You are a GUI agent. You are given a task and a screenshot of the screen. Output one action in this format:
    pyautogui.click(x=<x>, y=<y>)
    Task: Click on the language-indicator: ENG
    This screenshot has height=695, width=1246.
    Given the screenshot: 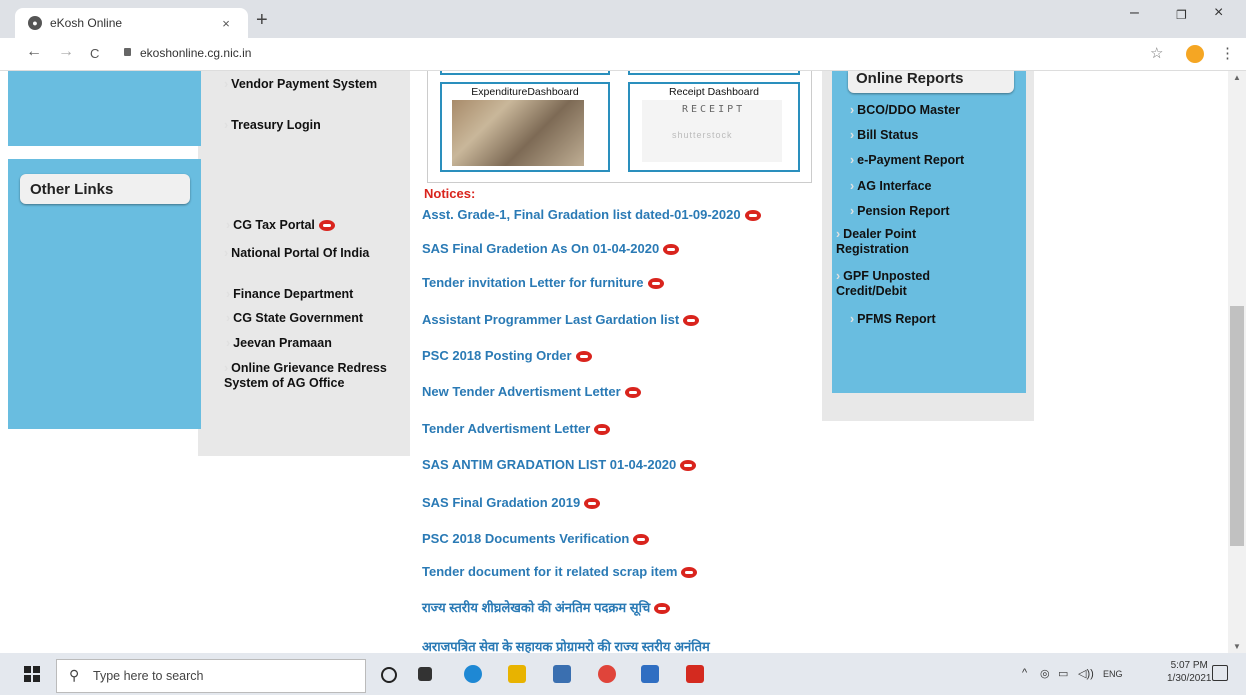 What is the action you would take?
    pyautogui.click(x=1113, y=674)
    